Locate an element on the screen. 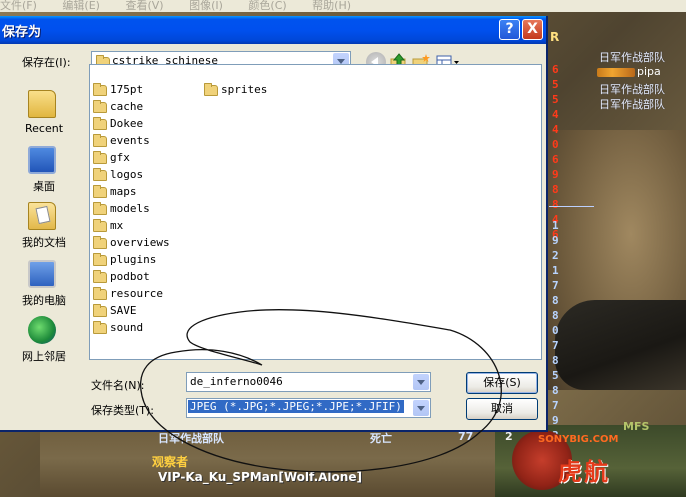 This screenshot has width=686, height=497. filetype-dropdown: JPEG (*.JPG;*.JPEG;*.JPE;*.JFIF) is located at coordinates (308, 408).